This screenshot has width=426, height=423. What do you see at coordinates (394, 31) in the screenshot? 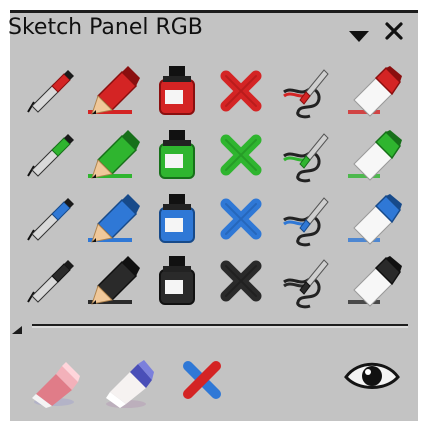
I see `close-icon` at bounding box center [394, 31].